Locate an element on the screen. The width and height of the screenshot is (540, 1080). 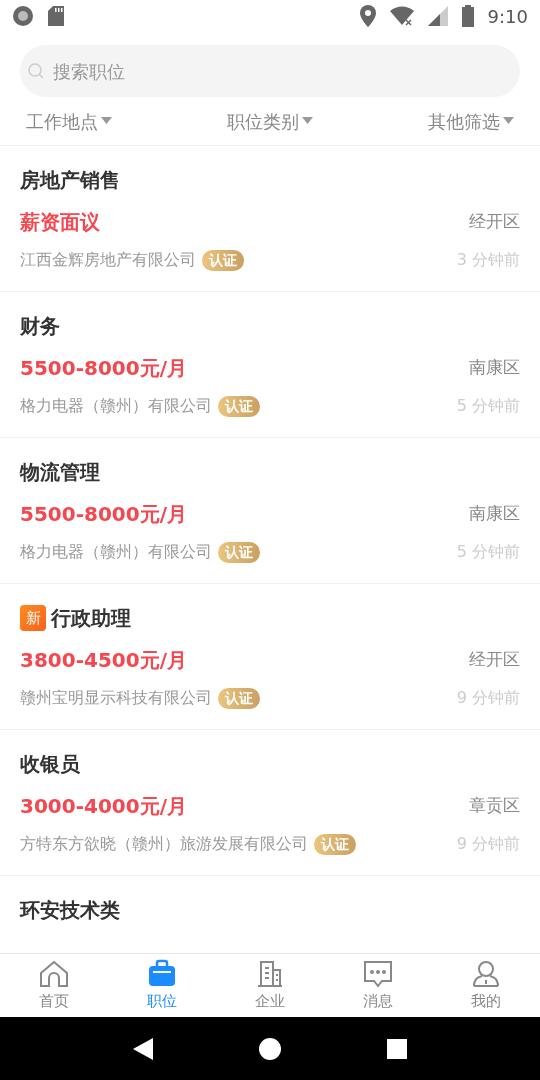
company-name: 方特东方欲晓（赣州）旅游发展有限公司 is located at coordinates (164, 844).